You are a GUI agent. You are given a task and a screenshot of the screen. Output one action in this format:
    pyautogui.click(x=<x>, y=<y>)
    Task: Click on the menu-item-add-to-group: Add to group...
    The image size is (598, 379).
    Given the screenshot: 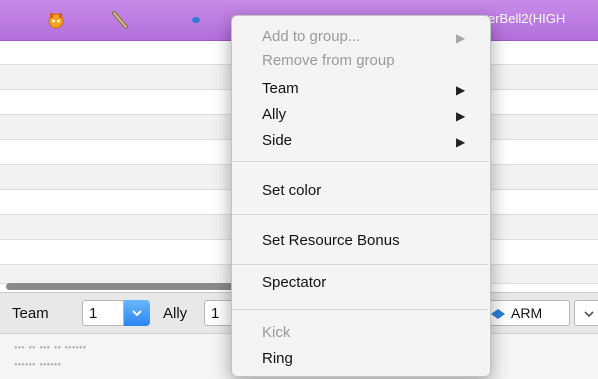 What is the action you would take?
    pyautogui.click(x=311, y=36)
    